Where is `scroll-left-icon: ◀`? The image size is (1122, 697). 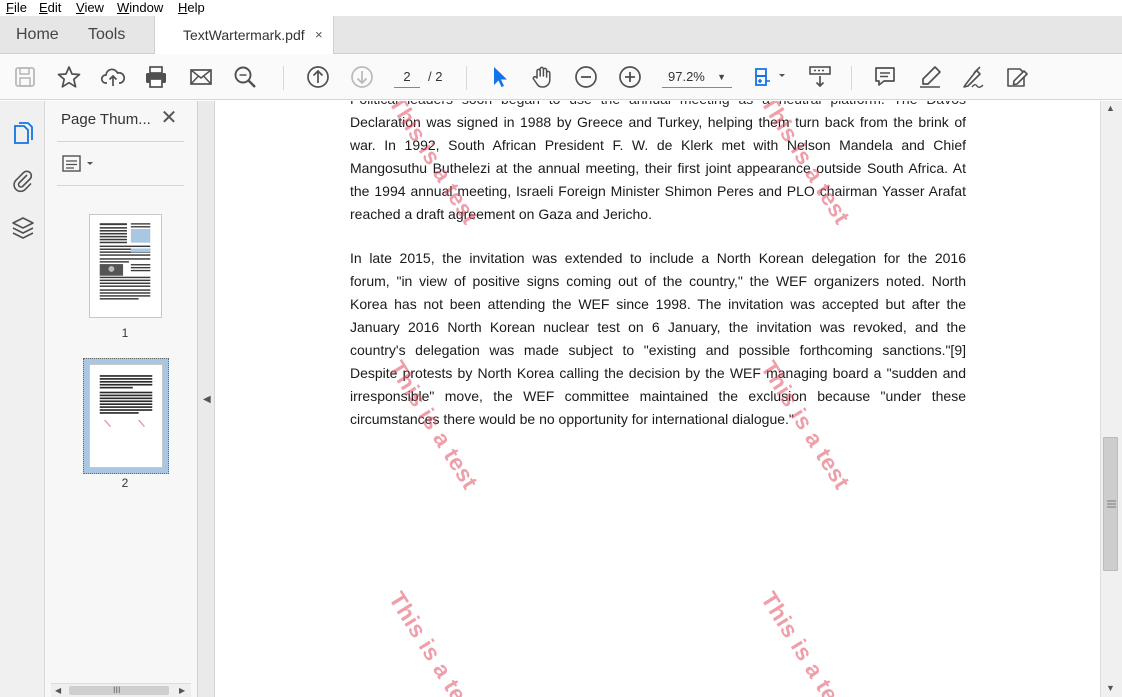 scroll-left-icon: ◀ is located at coordinates (58, 690).